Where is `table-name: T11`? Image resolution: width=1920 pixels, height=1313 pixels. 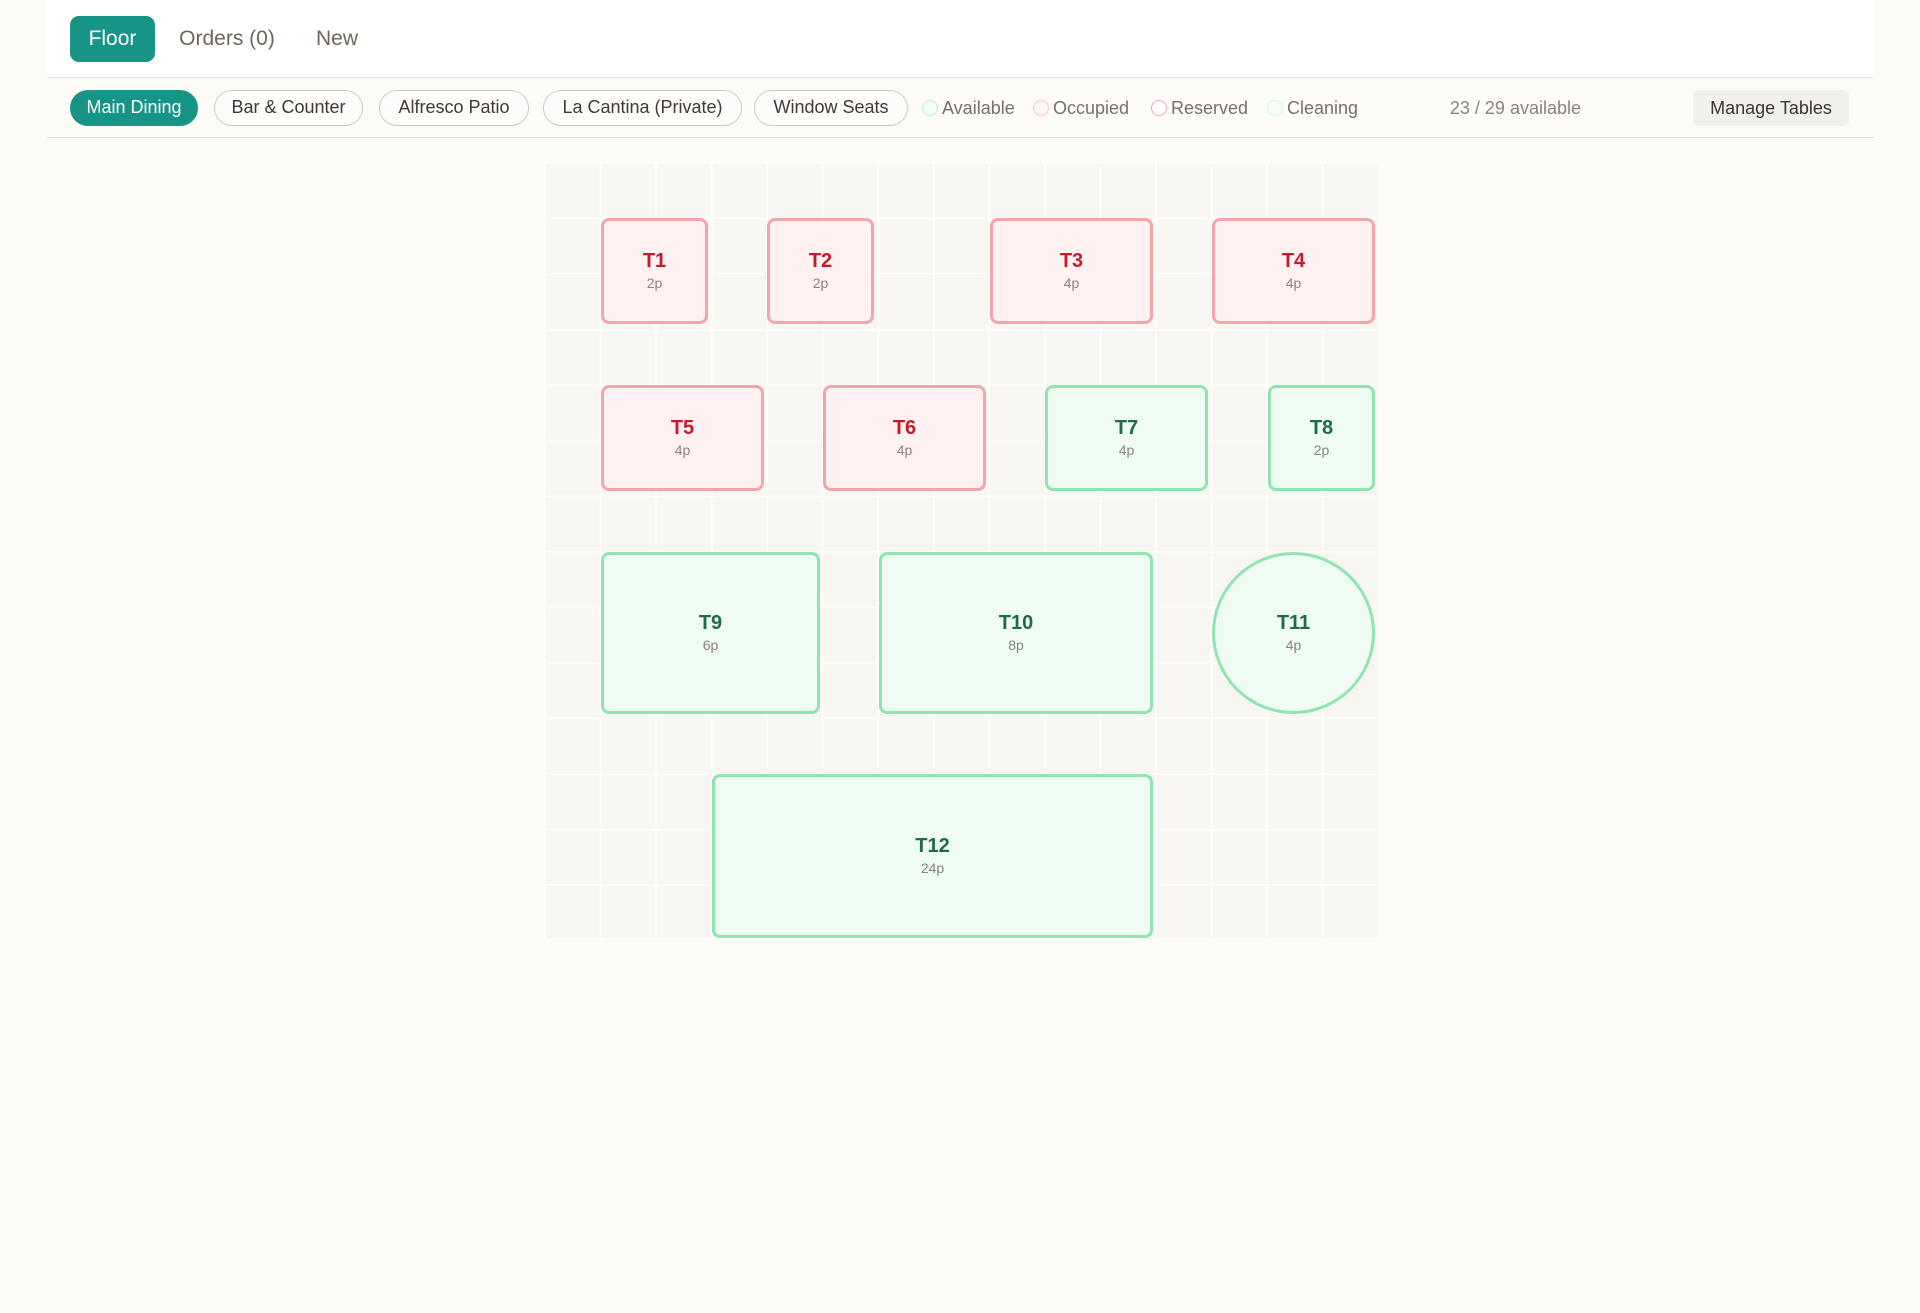 table-name: T11 is located at coordinates (1293, 623).